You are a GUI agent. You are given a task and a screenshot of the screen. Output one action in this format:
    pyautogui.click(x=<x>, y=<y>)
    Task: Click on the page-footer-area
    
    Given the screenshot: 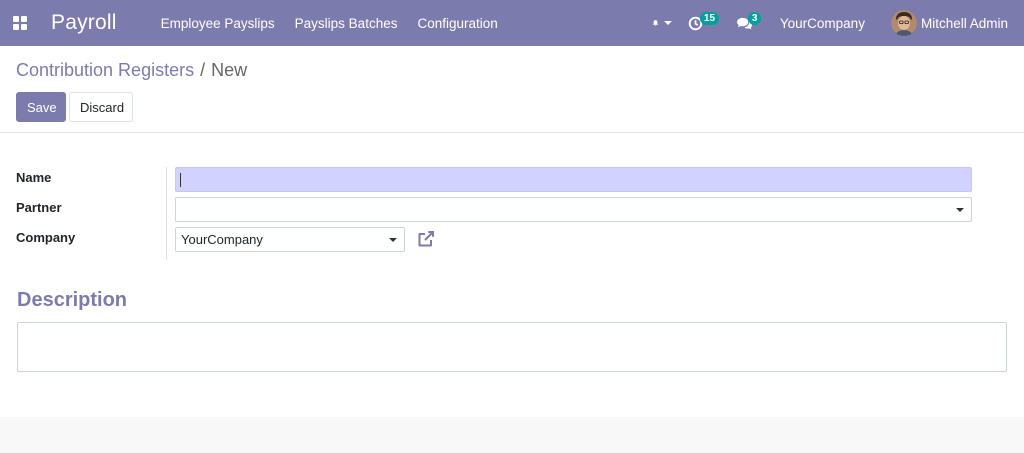 What is the action you would take?
    pyautogui.click(x=512, y=435)
    